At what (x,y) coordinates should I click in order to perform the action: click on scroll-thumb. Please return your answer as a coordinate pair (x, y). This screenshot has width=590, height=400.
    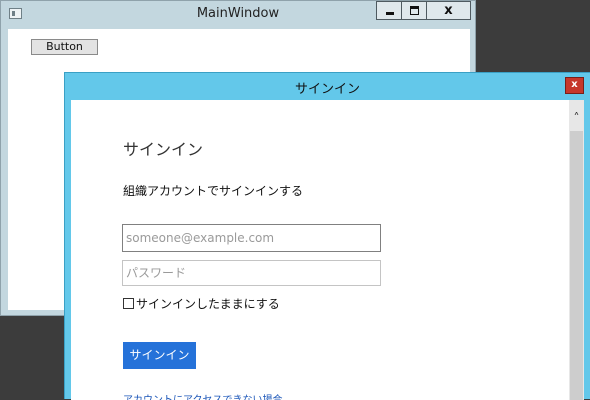
    Looking at the image, I should click on (576, 265).